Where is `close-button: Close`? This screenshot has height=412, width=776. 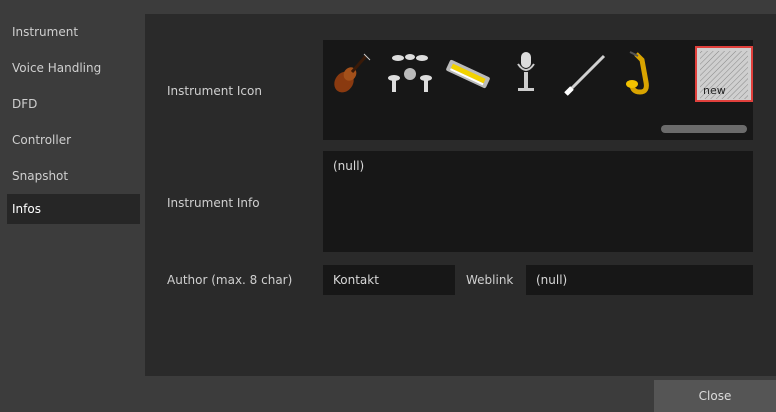
close-button: Close is located at coordinates (715, 396).